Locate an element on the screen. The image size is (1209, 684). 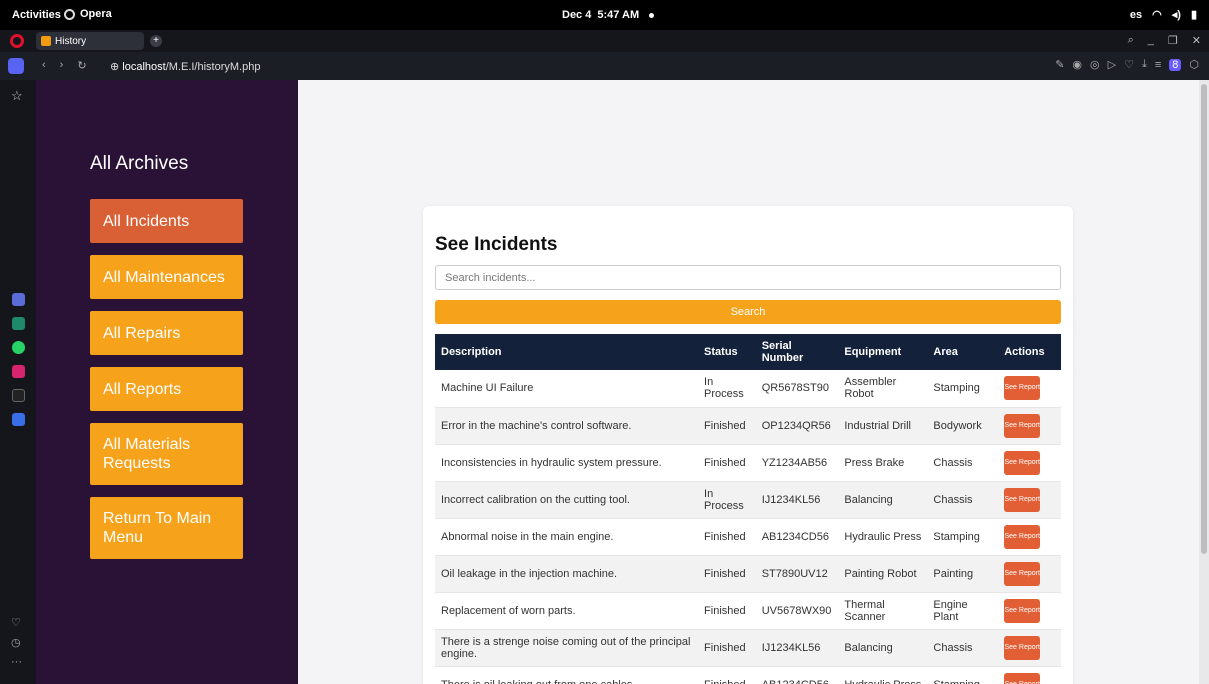
sidebar-item-all-repairs: All Repairs is located at coordinates (166, 333).